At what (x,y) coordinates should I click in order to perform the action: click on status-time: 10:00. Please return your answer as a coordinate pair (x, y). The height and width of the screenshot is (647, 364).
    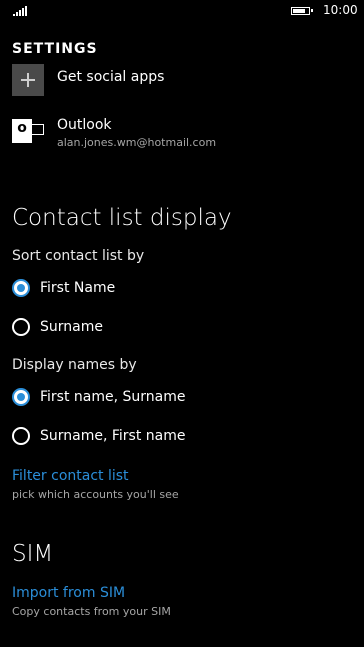
    Looking at the image, I should click on (340, 10).